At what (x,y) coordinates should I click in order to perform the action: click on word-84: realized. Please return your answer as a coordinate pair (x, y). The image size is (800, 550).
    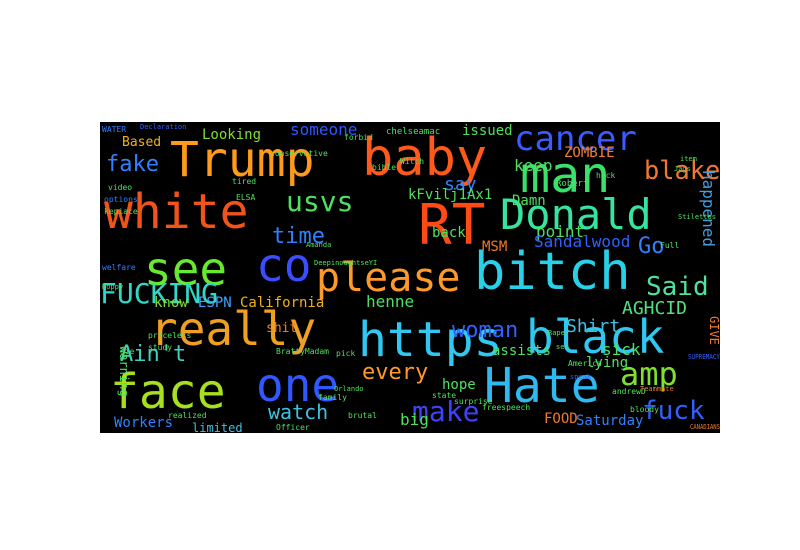
    Looking at the image, I should click on (187, 415).